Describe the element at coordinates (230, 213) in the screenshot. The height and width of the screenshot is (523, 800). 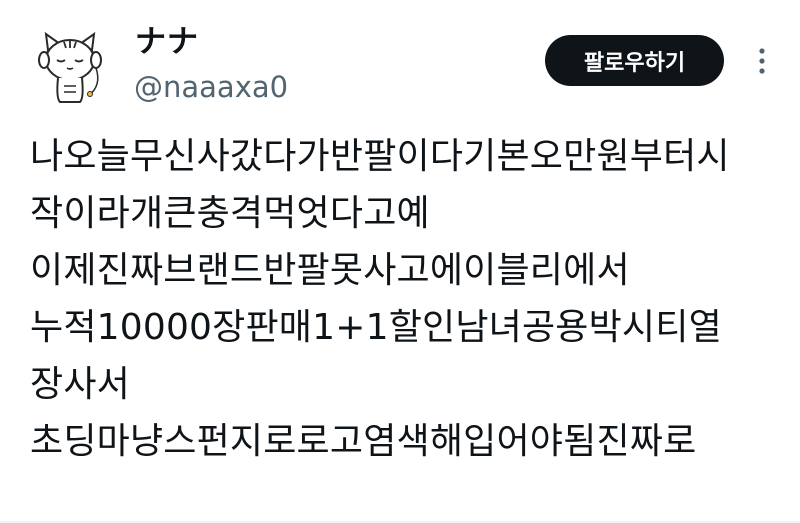
I see `tweet-line: 작이라개큰충격먹엇다고예` at that location.